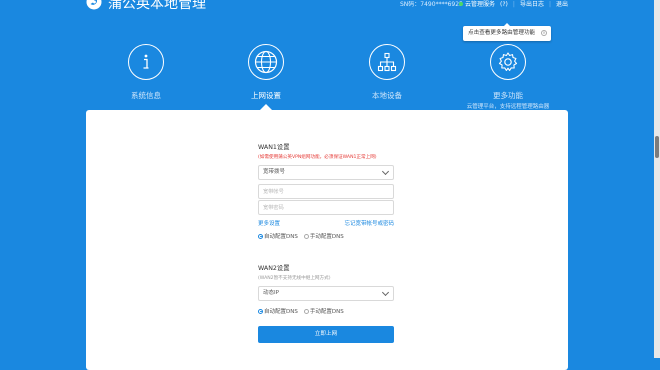 The height and width of the screenshot is (370, 660). I want to click on serial-number: SN码：7490****6925, so click(431, 4).